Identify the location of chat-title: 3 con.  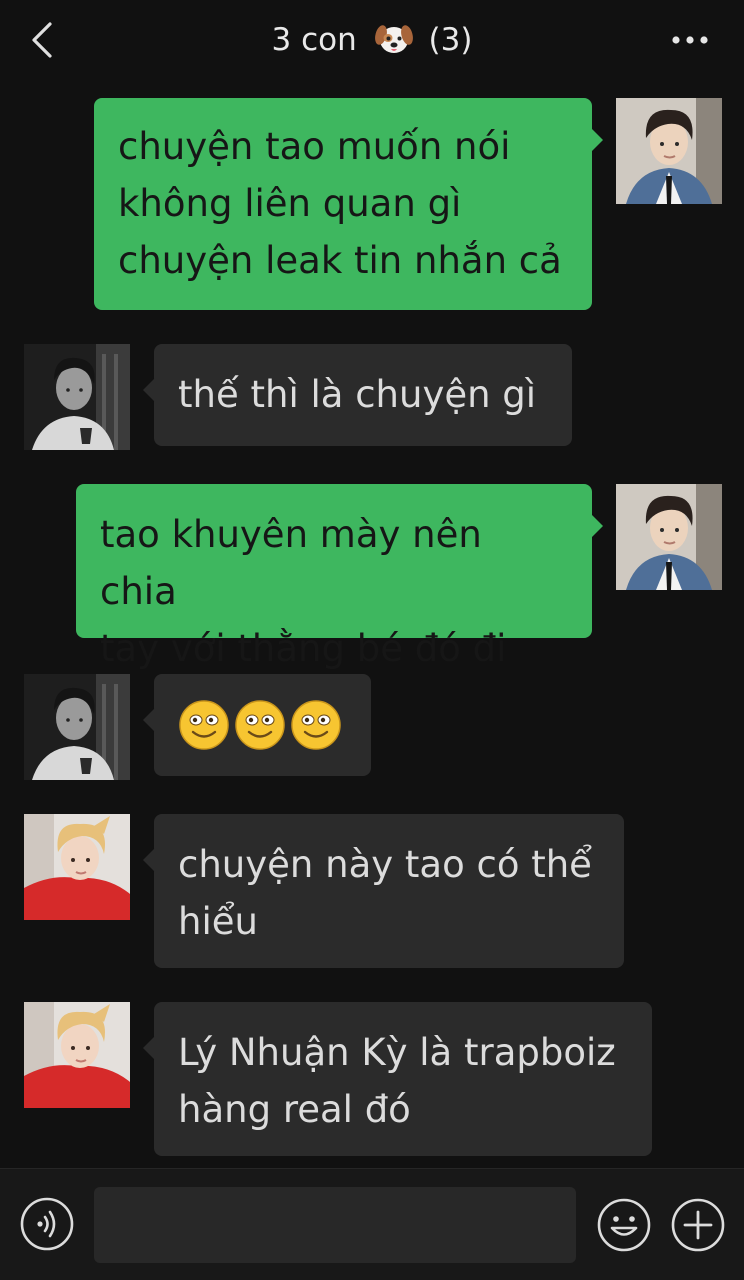
(314, 40).